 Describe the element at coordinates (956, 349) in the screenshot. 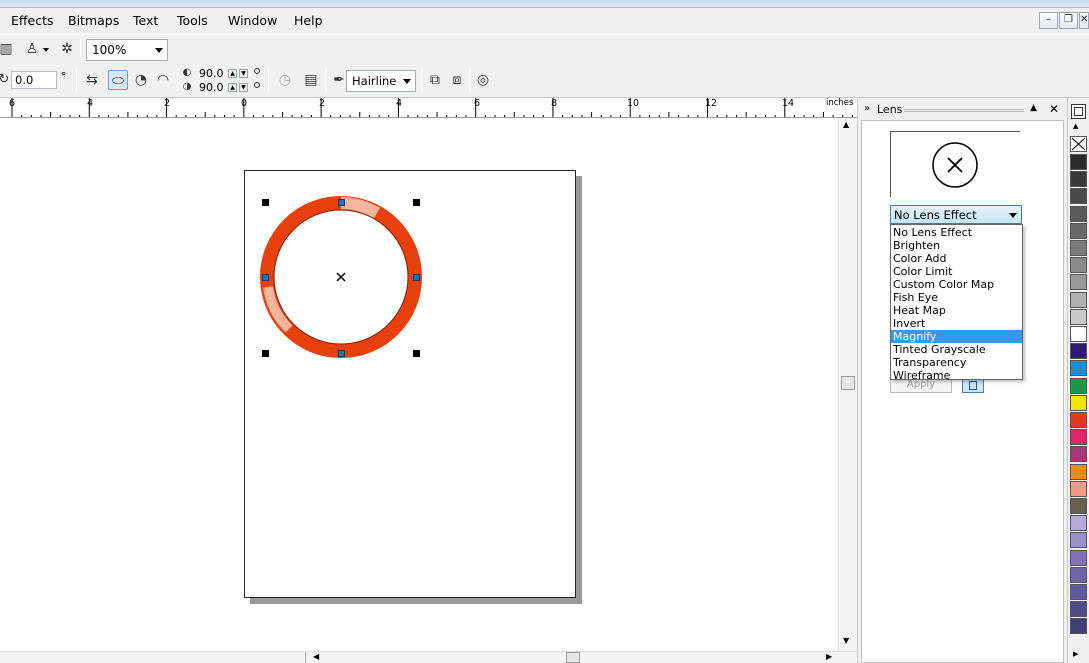

I see `lens-option: Tinted Grayscale` at that location.